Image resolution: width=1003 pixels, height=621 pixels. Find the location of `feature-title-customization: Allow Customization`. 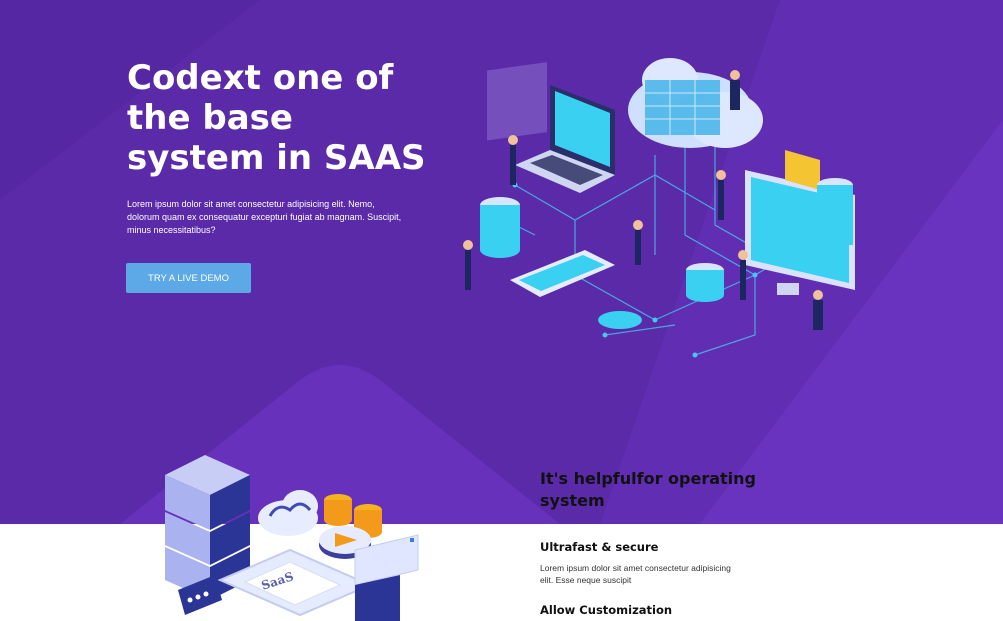

feature-title-customization: Allow Customization is located at coordinates (606, 610).